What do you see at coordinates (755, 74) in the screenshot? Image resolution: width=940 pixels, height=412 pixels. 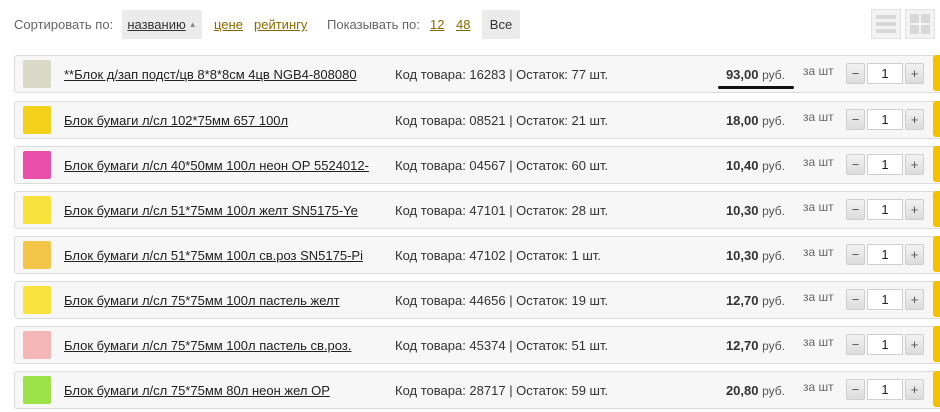 I see `product-price: 93,00 руб.` at bounding box center [755, 74].